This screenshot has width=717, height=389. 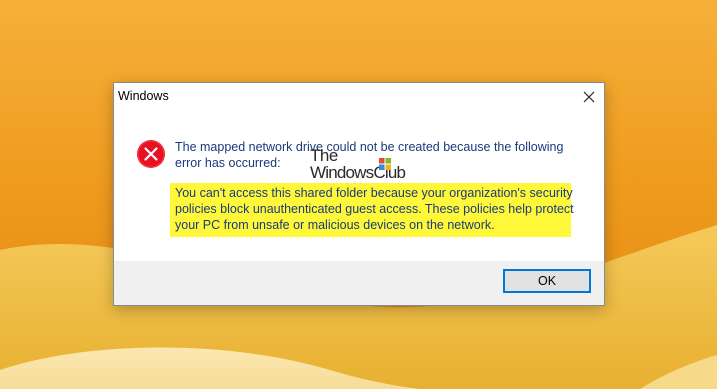 What do you see at coordinates (143, 96) in the screenshot?
I see `dialog-title: Windows` at bounding box center [143, 96].